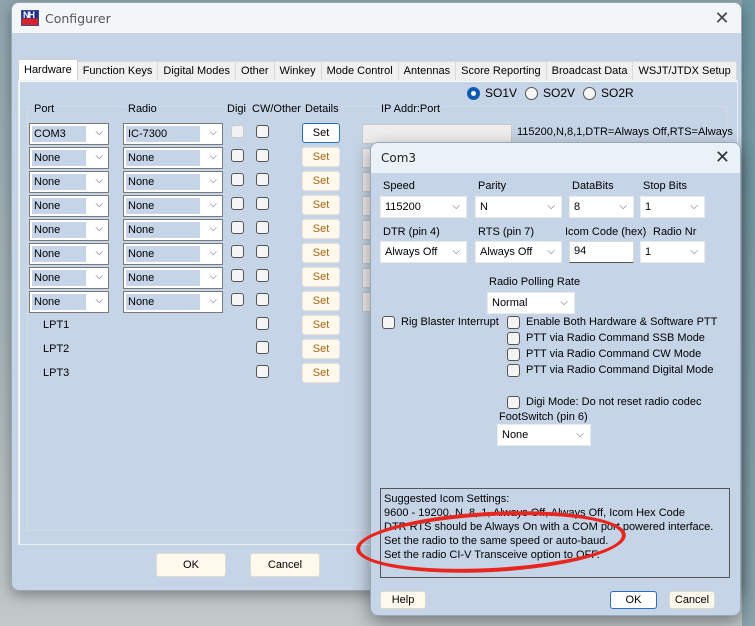 Image resolution: width=755 pixels, height=626 pixels. Describe the element at coordinates (501, 70) in the screenshot. I see `tab-score-reporting: Score Reporting` at that location.